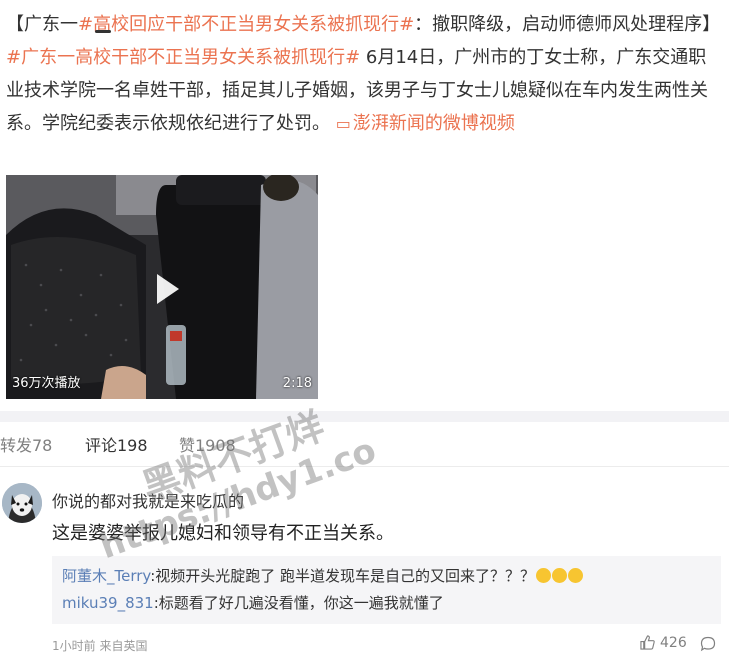  I want to click on reply-text: :视频开头光腚跑了 跑半道发现车是自己的又回来了？？？, so click(343, 576).